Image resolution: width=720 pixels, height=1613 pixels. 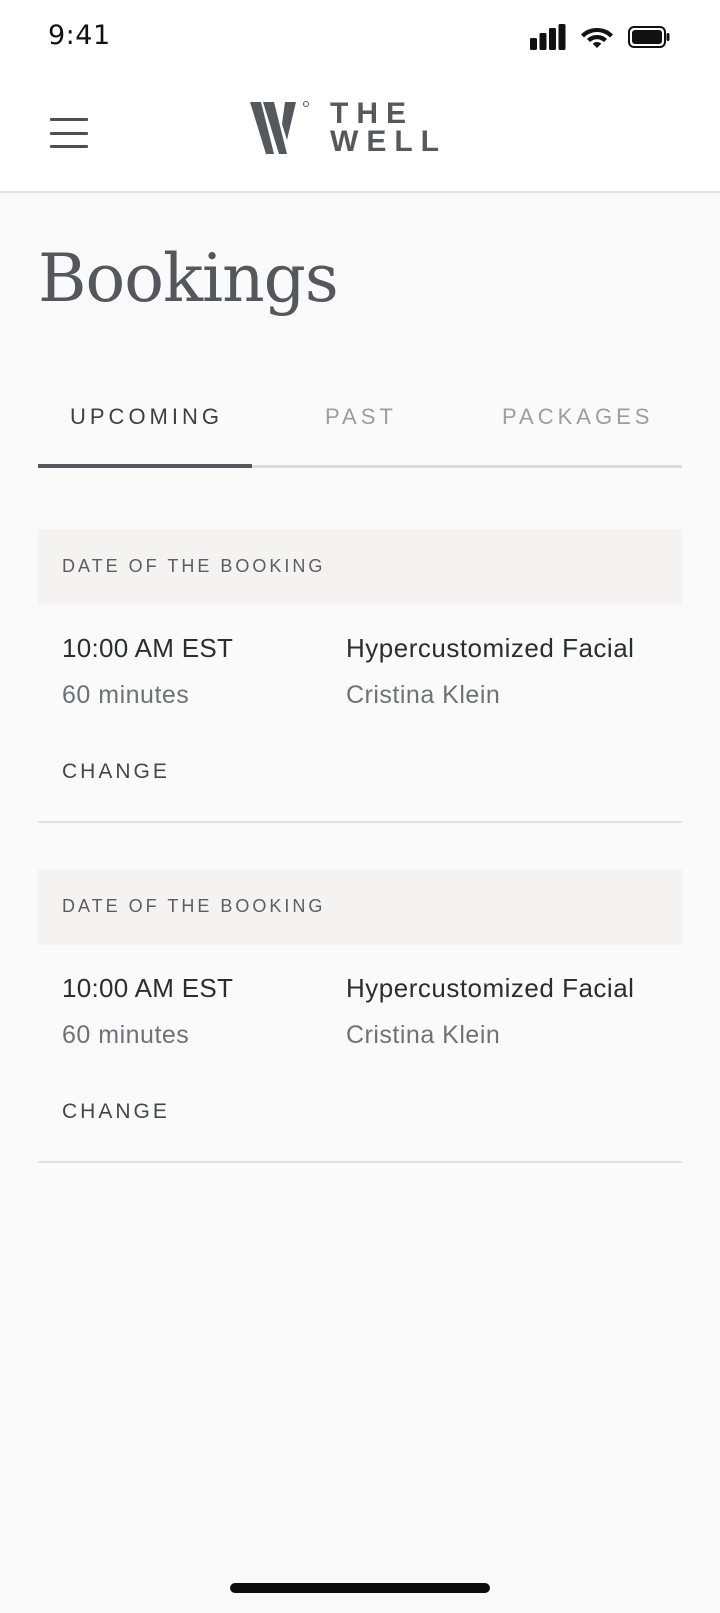 I want to click on wifi-icon, so click(x=597, y=38).